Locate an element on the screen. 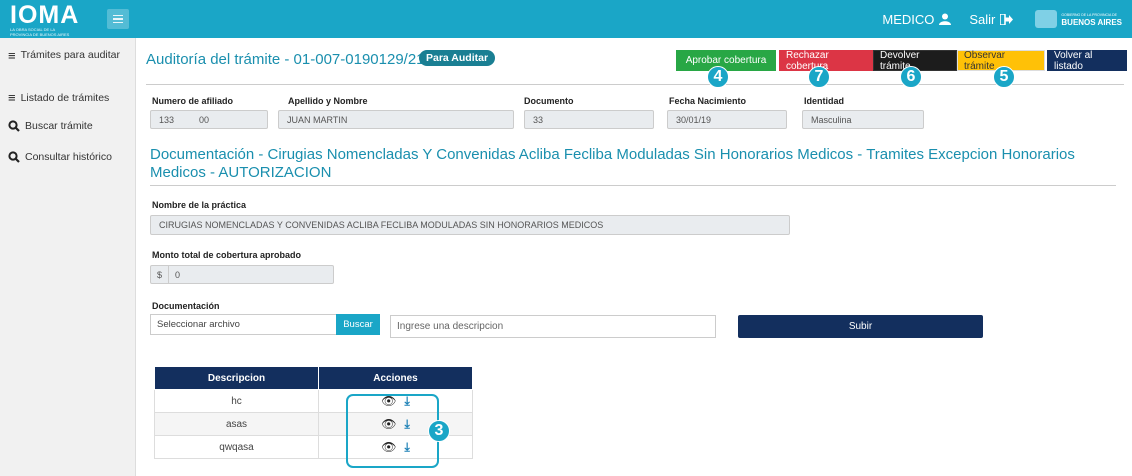  birth-date-label: Fecha Nacimiento is located at coordinates (708, 101).